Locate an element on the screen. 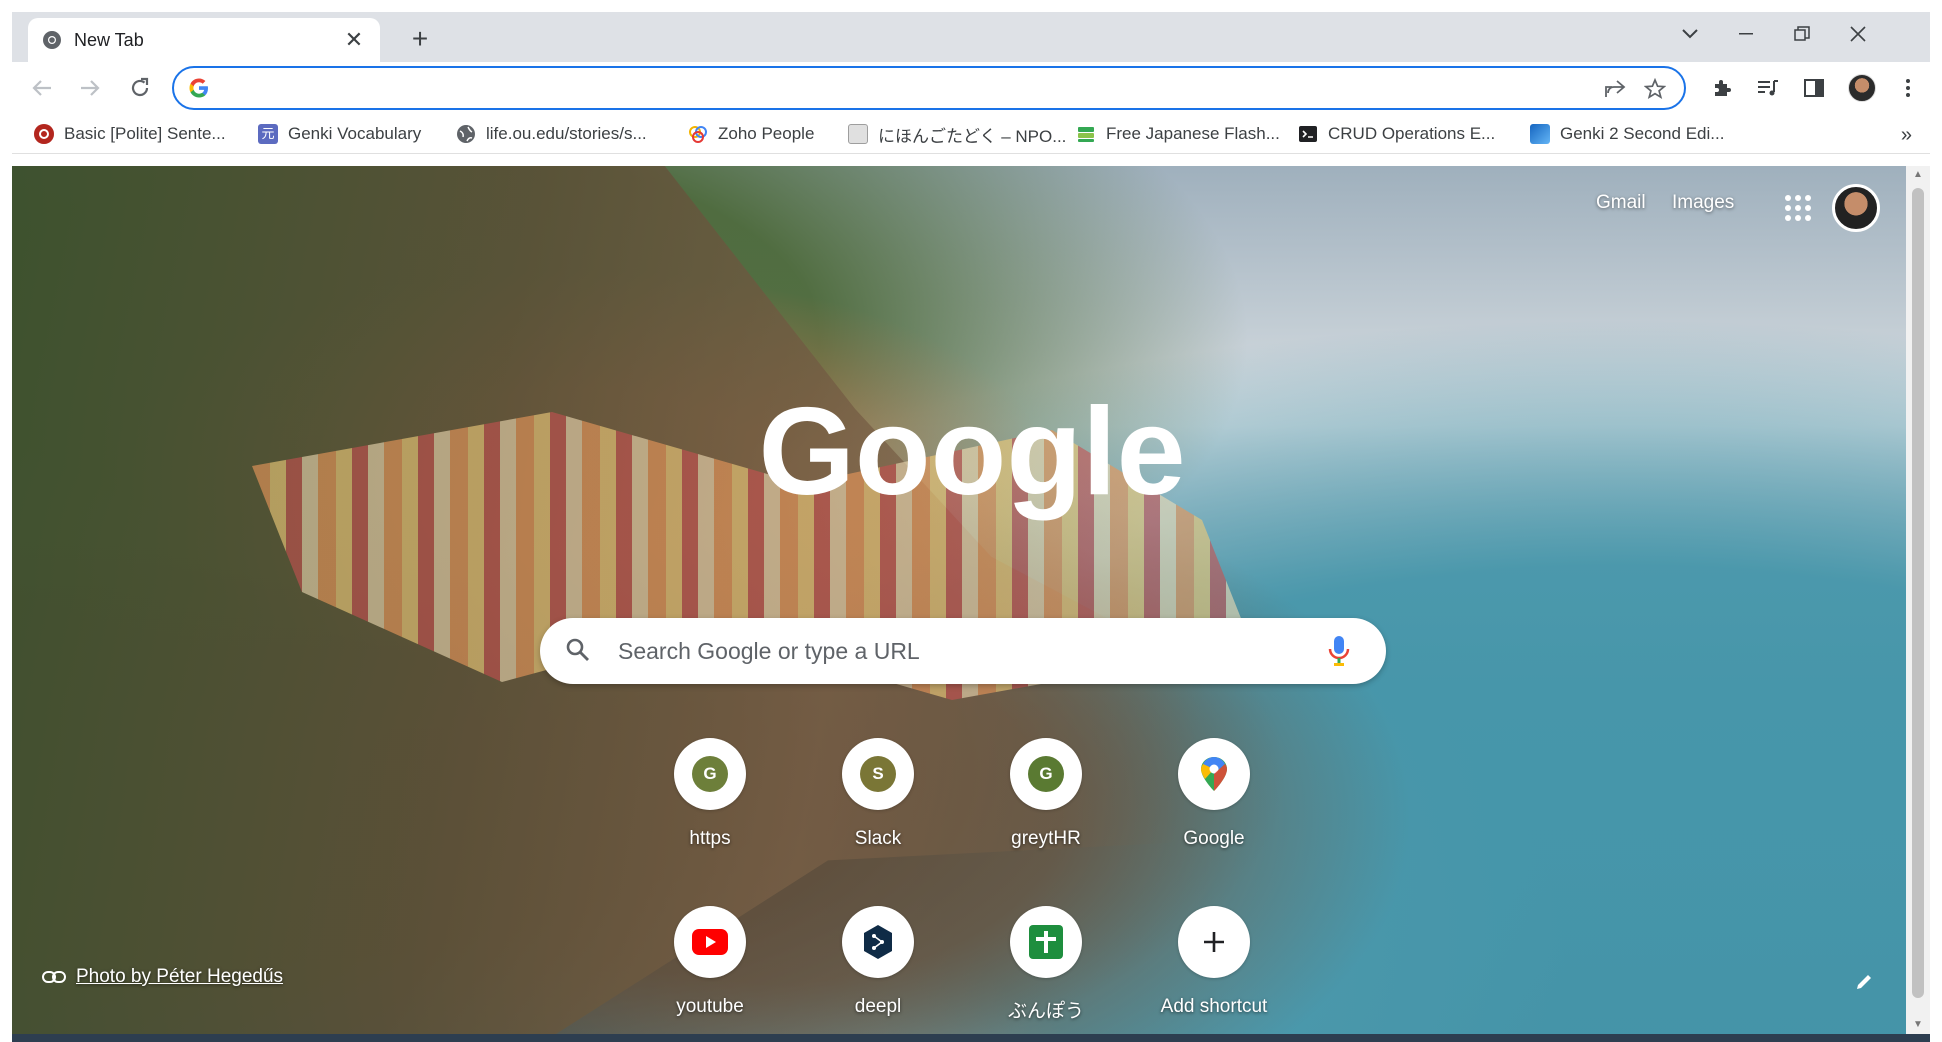  google-maps-icon is located at coordinates (1214, 774).